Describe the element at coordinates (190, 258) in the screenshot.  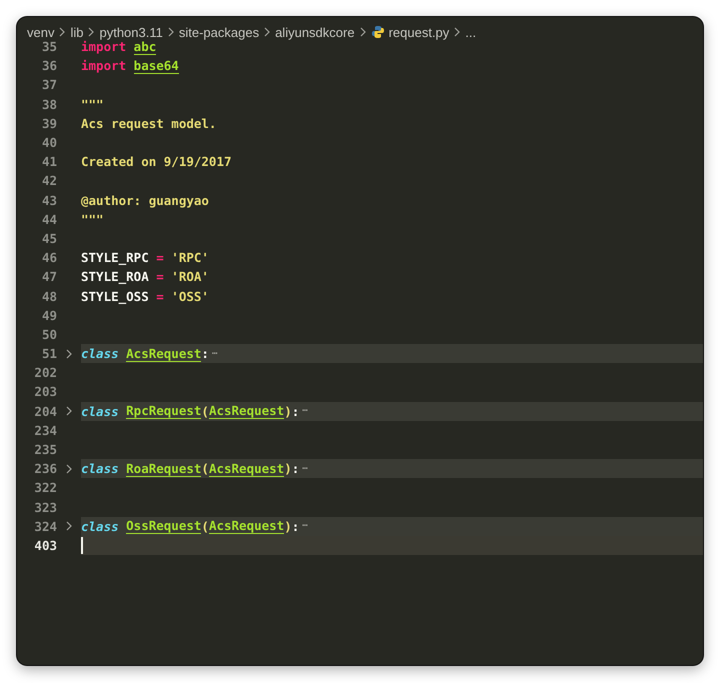
I see `string-literal: 'RPC'` at that location.